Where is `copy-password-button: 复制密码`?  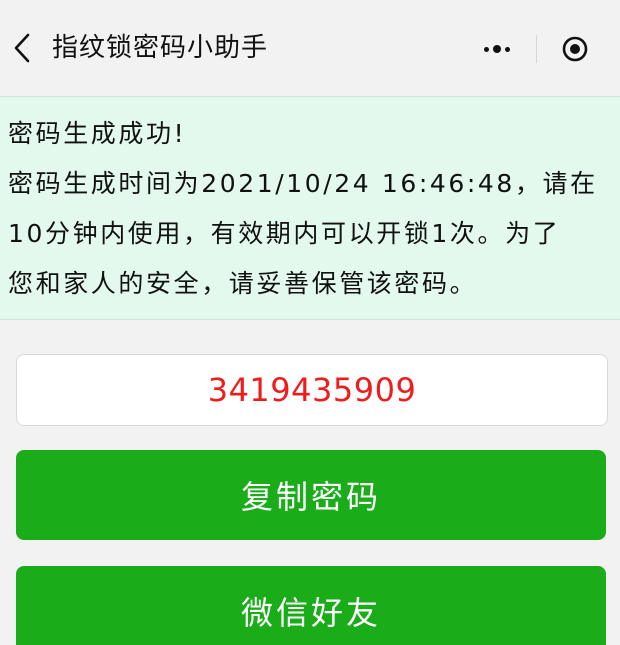 copy-password-button: 复制密码 is located at coordinates (311, 495).